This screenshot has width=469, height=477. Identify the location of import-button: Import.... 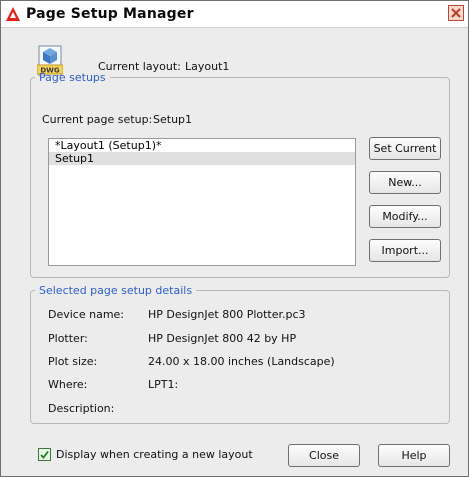
(405, 250).